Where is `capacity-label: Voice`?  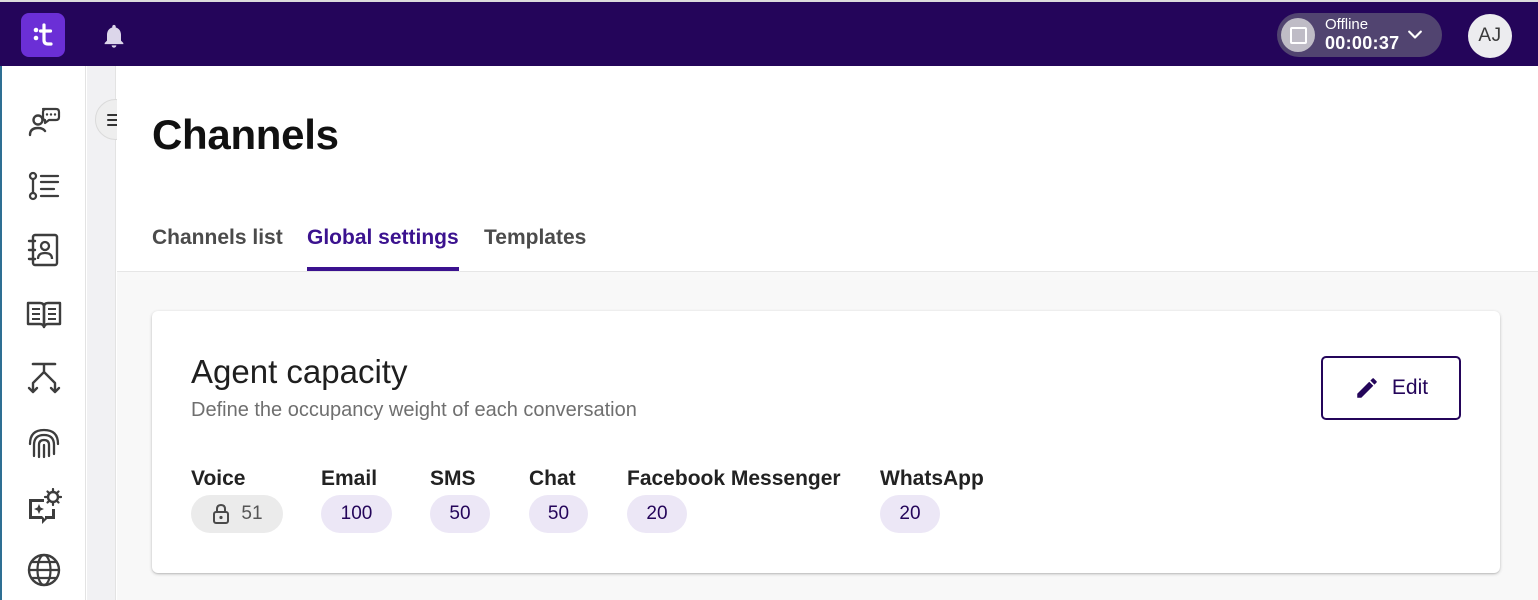 capacity-label: Voice is located at coordinates (218, 478).